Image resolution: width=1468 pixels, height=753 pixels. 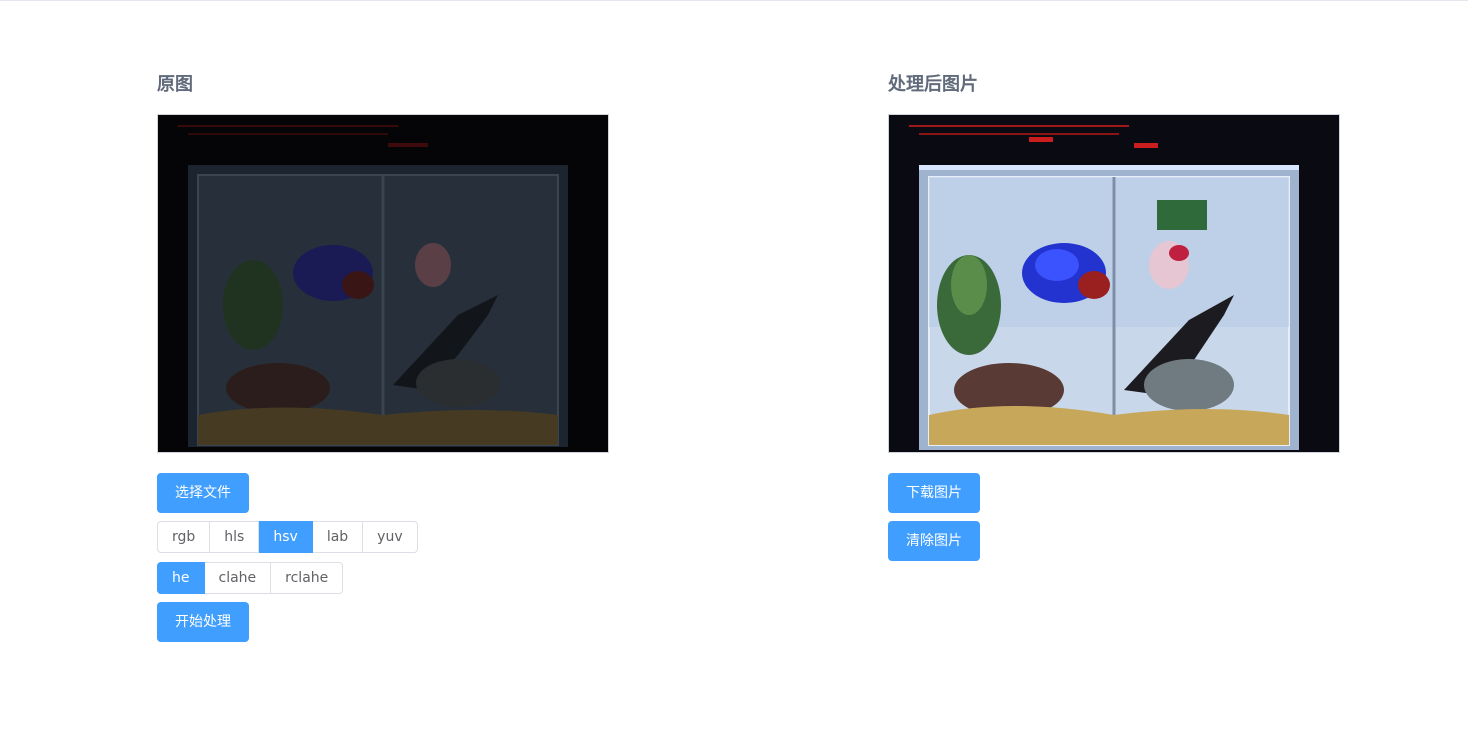 What do you see at coordinates (1114, 283) in the screenshot?
I see `processed-image` at bounding box center [1114, 283].